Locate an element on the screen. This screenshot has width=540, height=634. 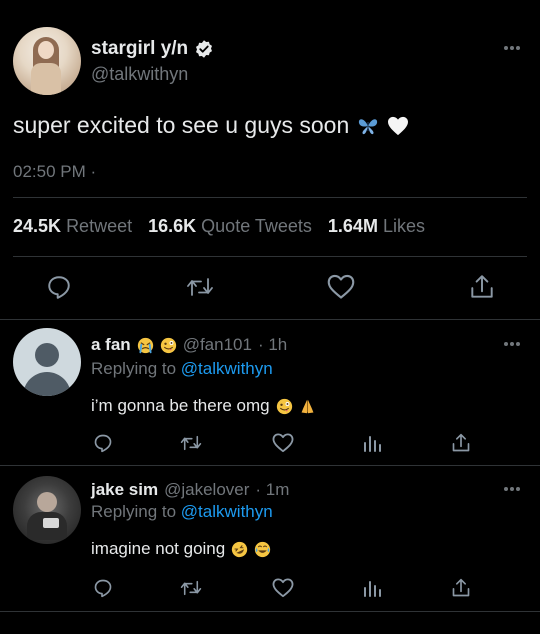
tweet-text: super excited to see u guys soon is located at coordinates (181, 125).